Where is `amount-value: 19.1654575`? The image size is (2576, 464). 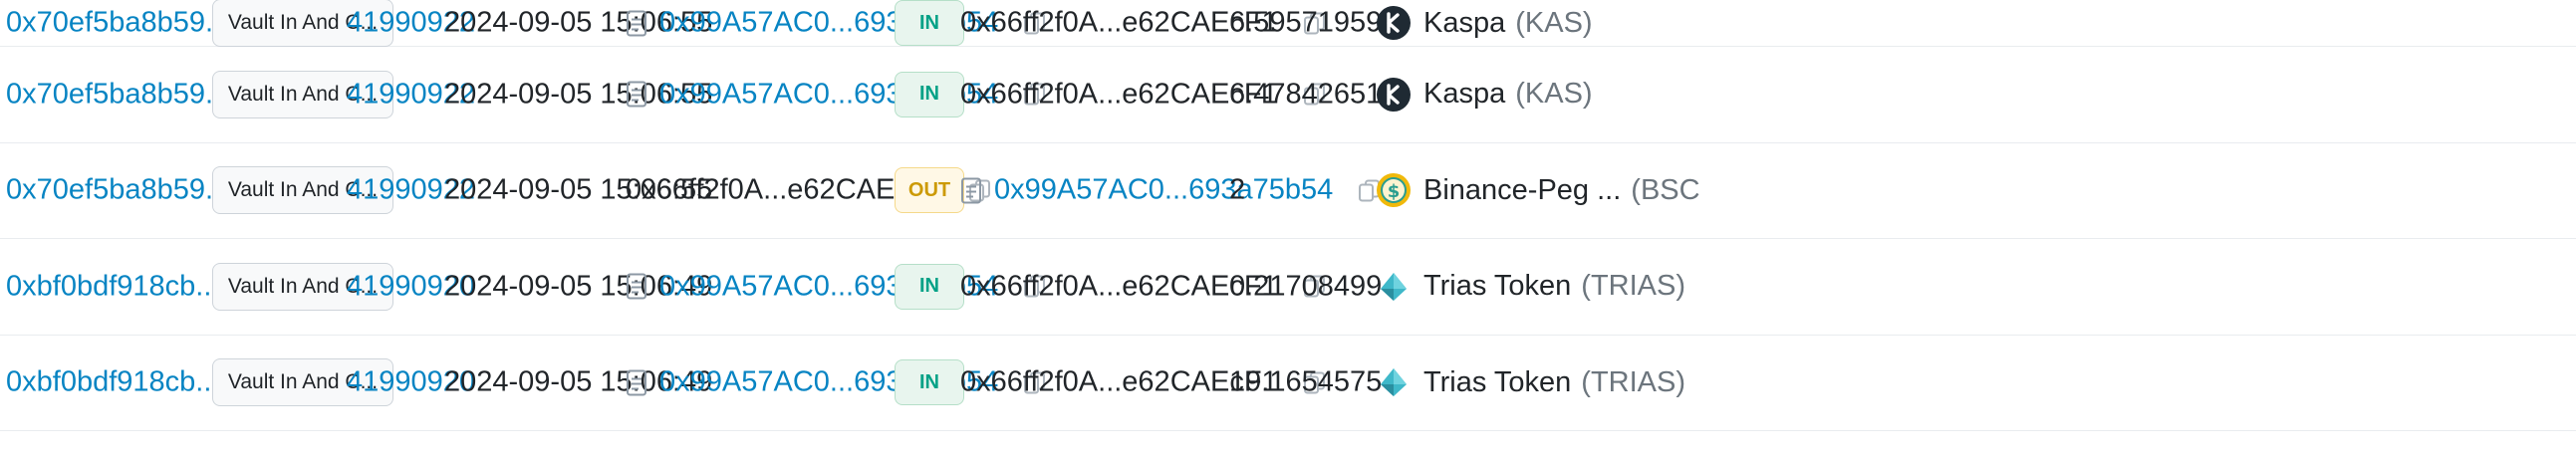
amount-value: 19.1654575 is located at coordinates (1306, 382).